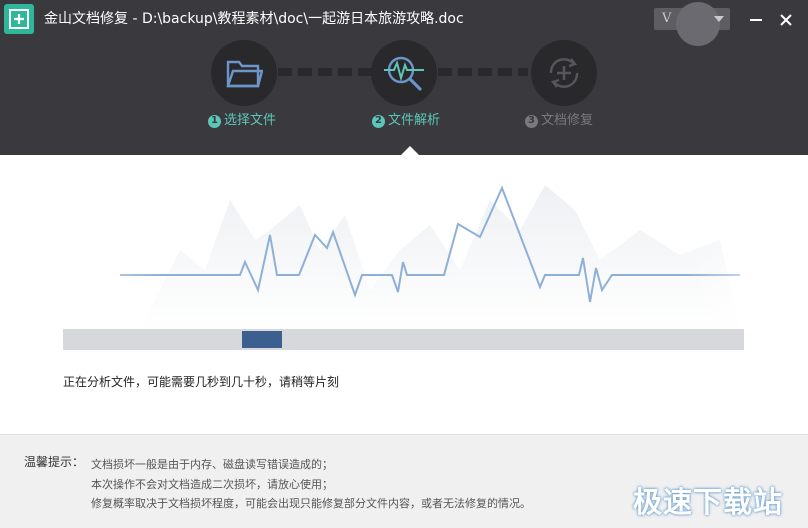 Image resolution: width=808 pixels, height=528 pixels. I want to click on minimize-button, so click(756, 20).